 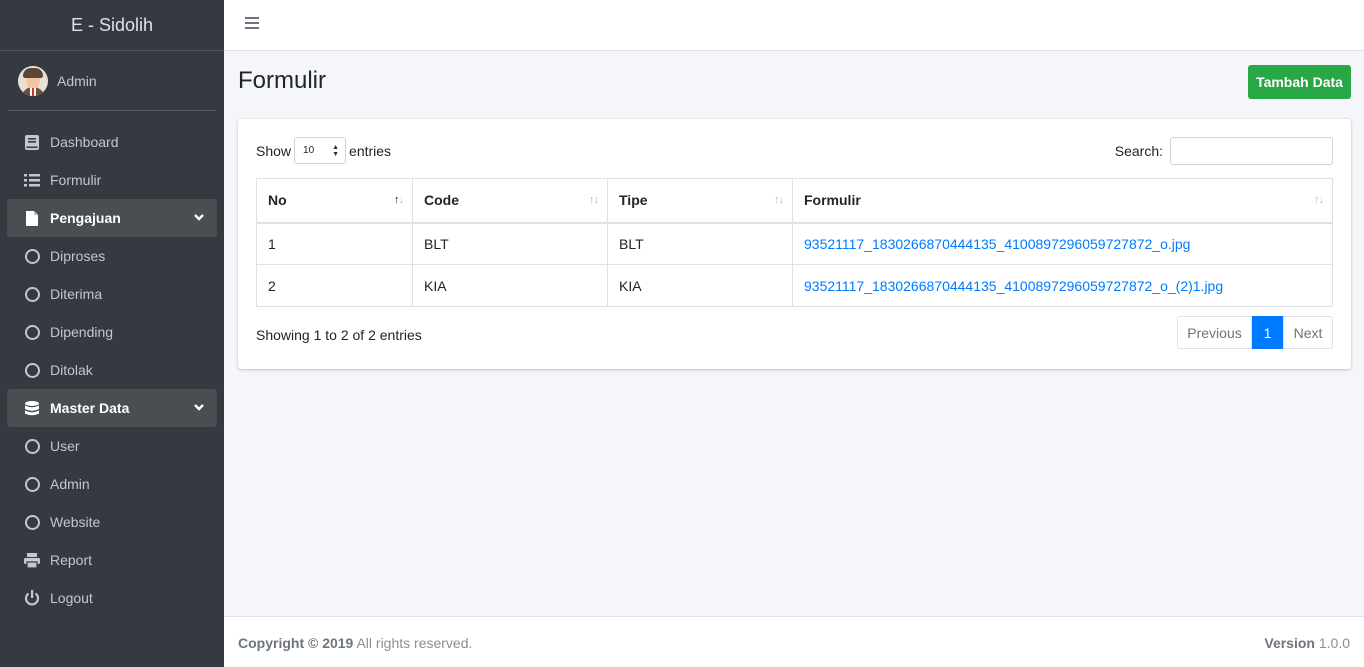 What do you see at coordinates (700, 243) in the screenshot?
I see `cell-tipe: BLT` at bounding box center [700, 243].